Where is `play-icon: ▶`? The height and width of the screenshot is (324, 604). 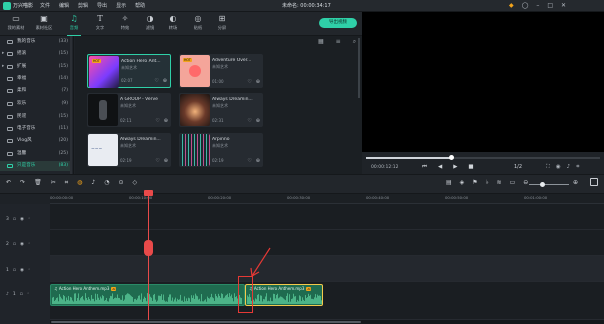 play-icon: ▶ is located at coordinates (455, 167).